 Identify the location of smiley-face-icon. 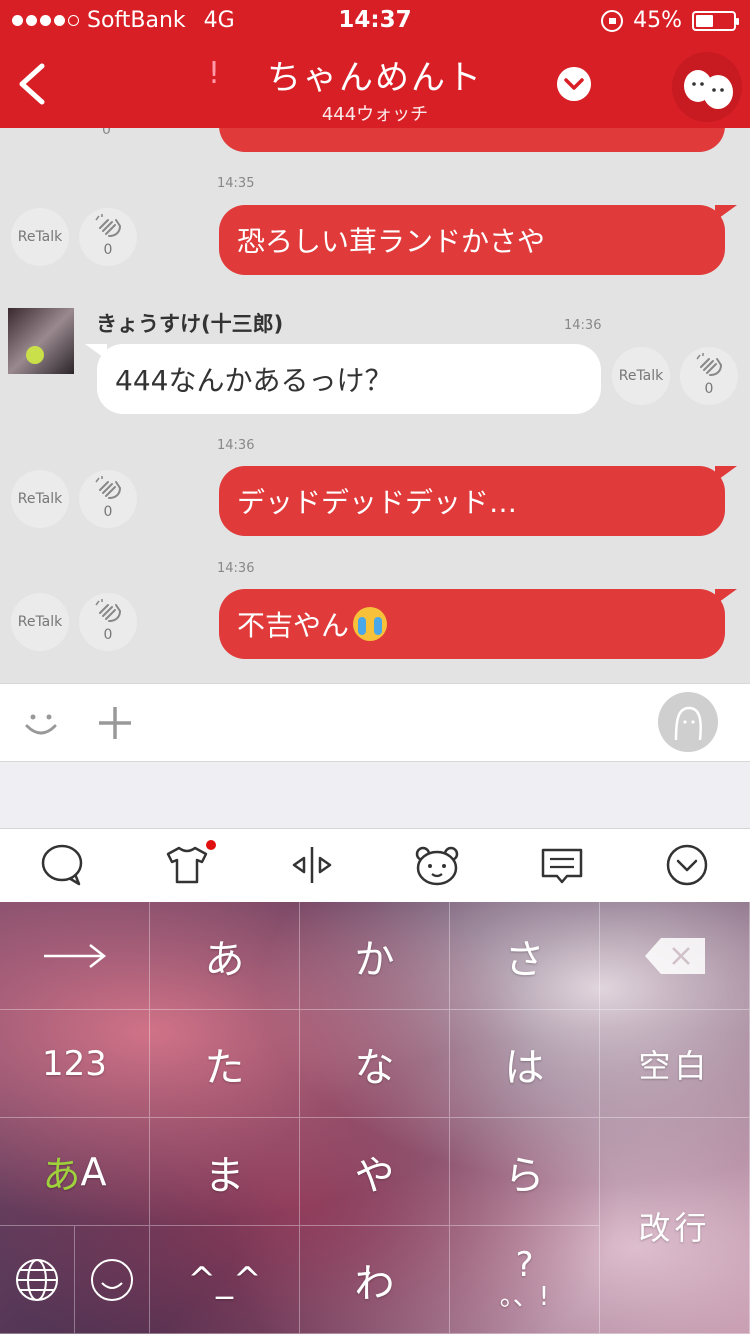
(112, 1279).